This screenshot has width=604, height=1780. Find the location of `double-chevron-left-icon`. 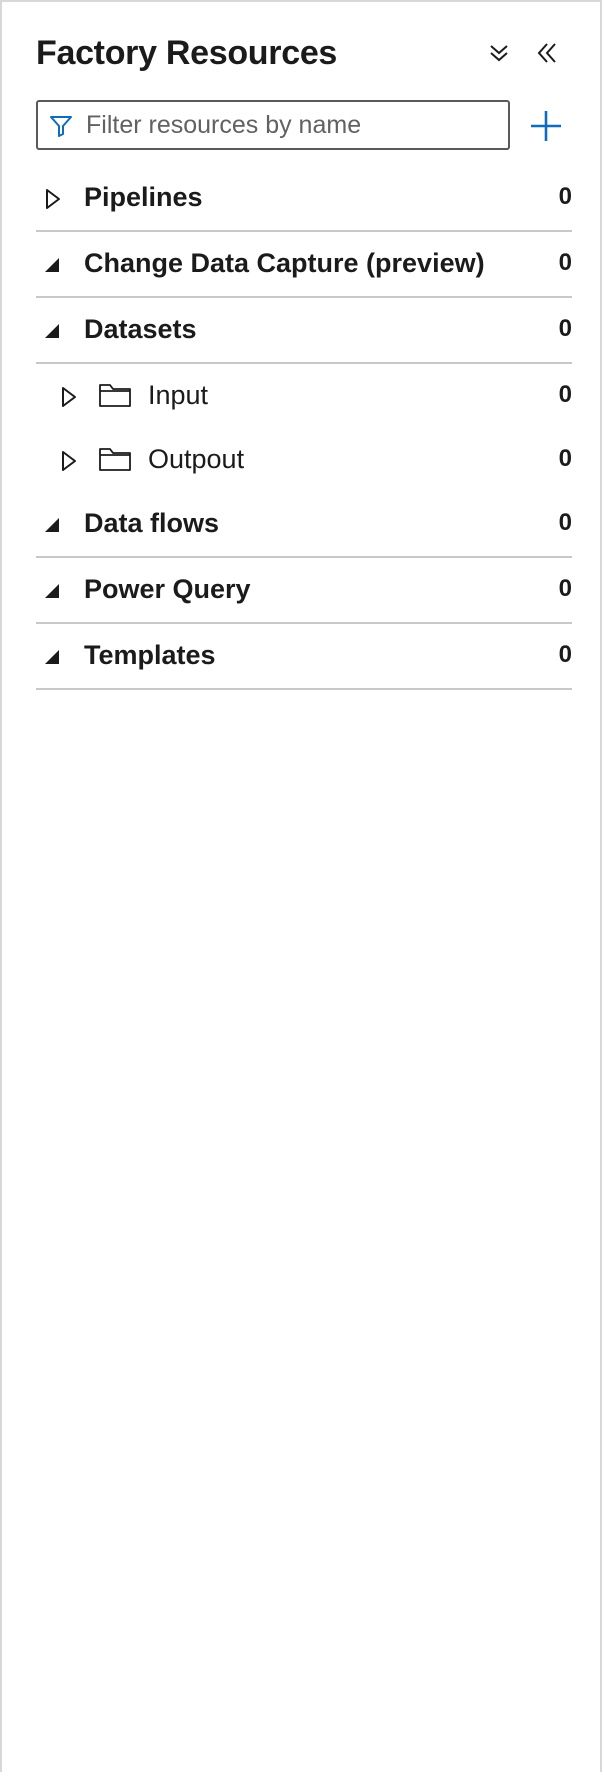

double-chevron-left-icon is located at coordinates (546, 53).